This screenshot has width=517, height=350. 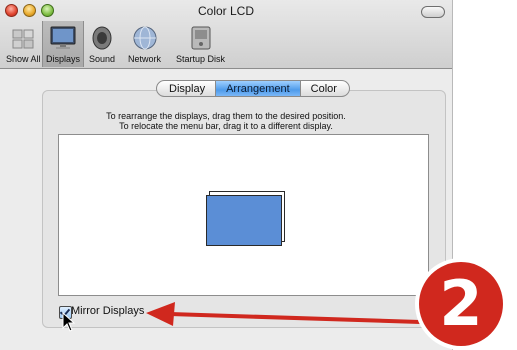 What do you see at coordinates (461, 304) in the screenshot?
I see `callout-number-badge: 2` at bounding box center [461, 304].